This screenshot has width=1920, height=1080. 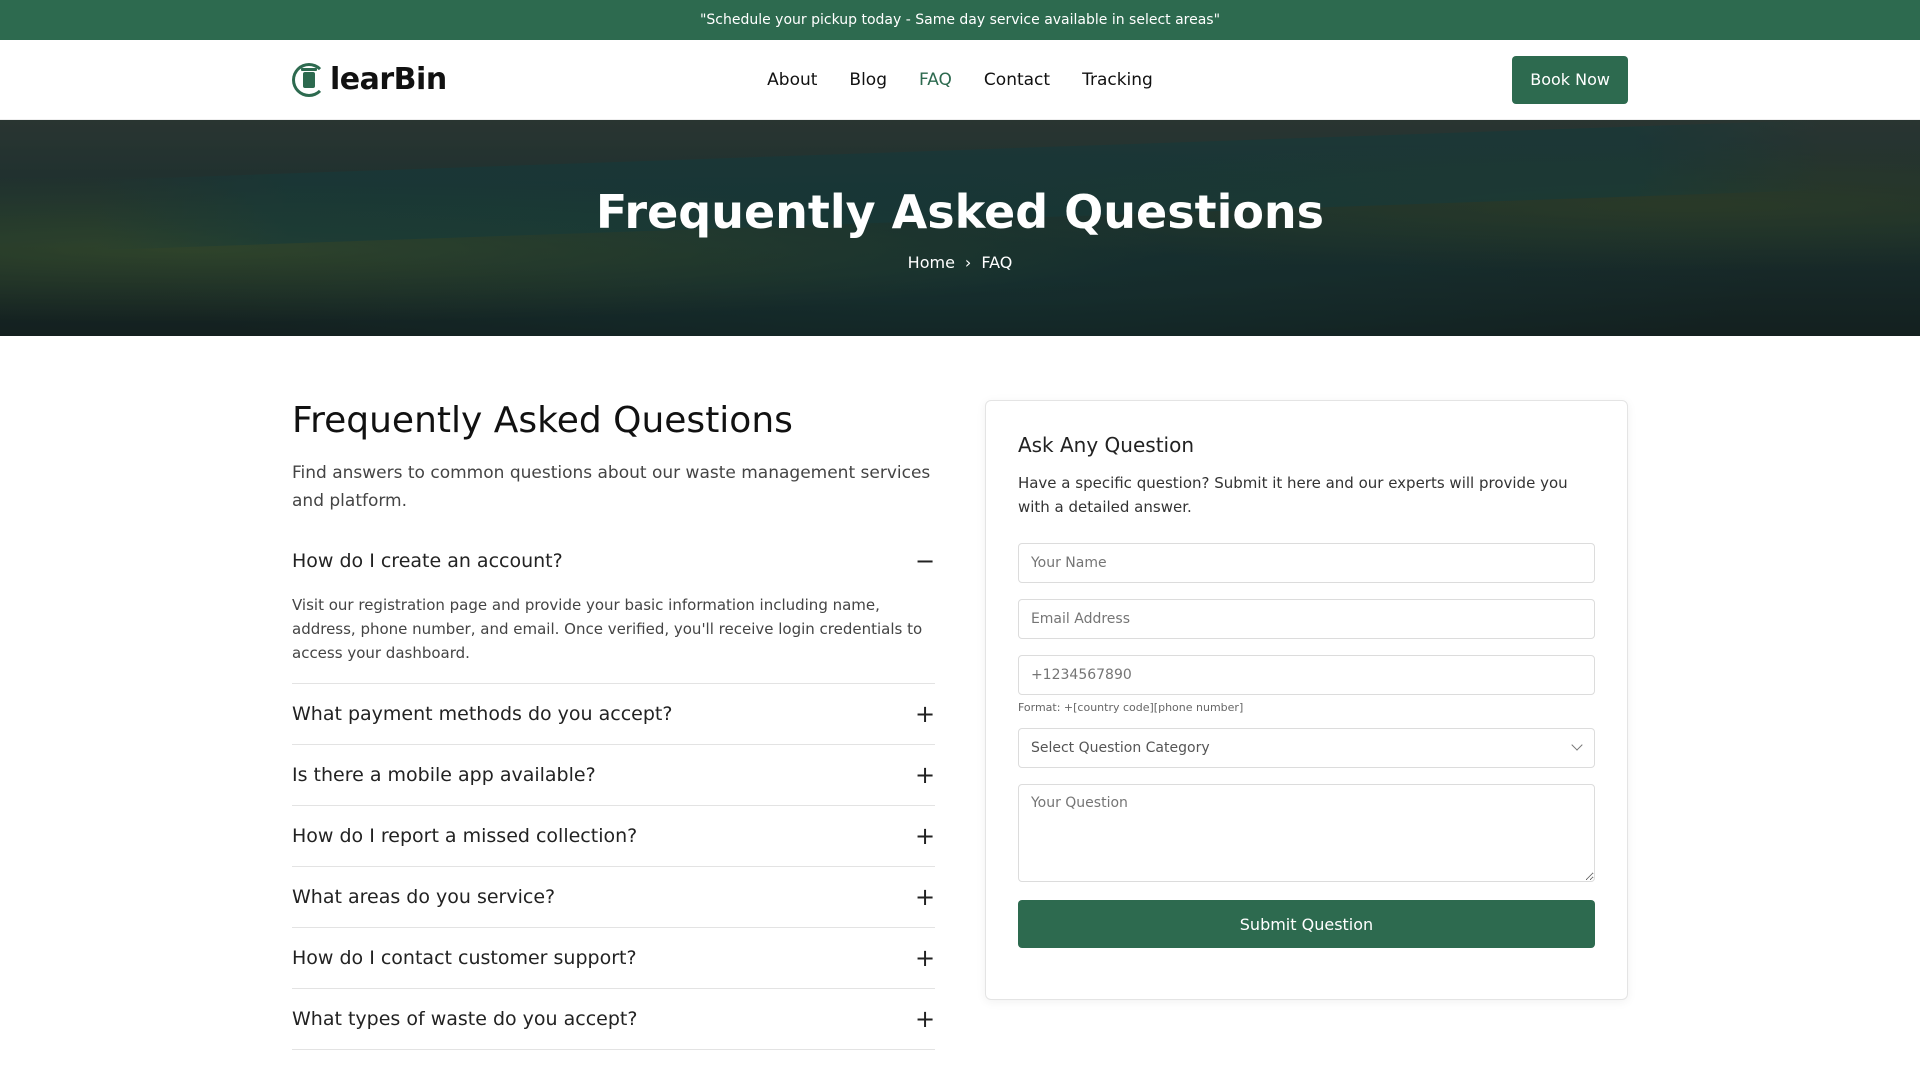 I want to click on faq-item: What areas do you service? +, so click(x=613, y=897).